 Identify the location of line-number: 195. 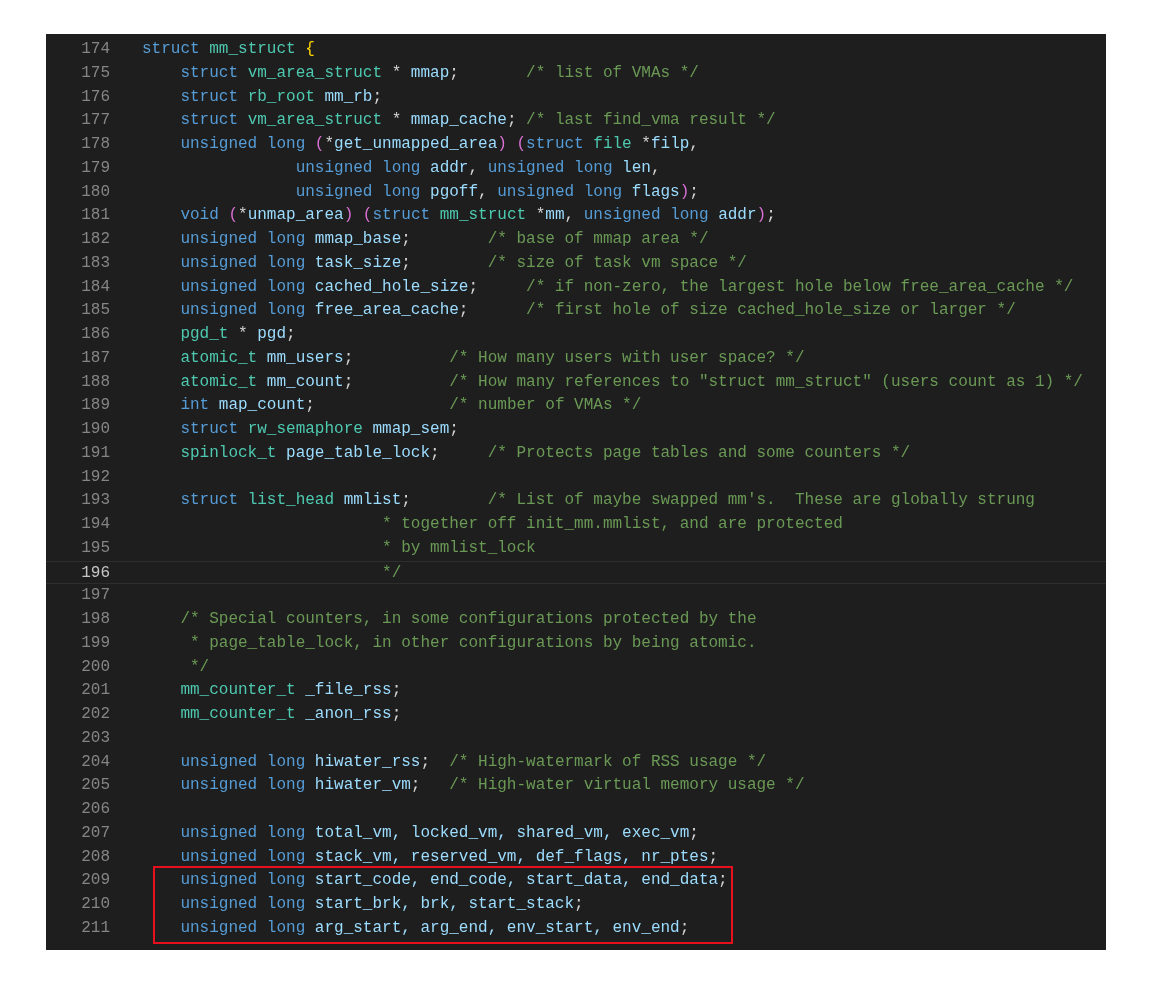
(95, 548).